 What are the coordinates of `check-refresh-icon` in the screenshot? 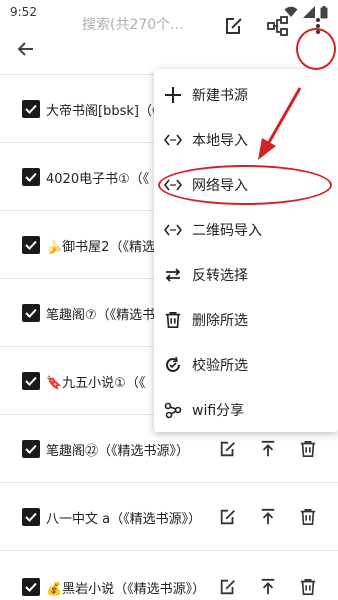 It's located at (173, 365).